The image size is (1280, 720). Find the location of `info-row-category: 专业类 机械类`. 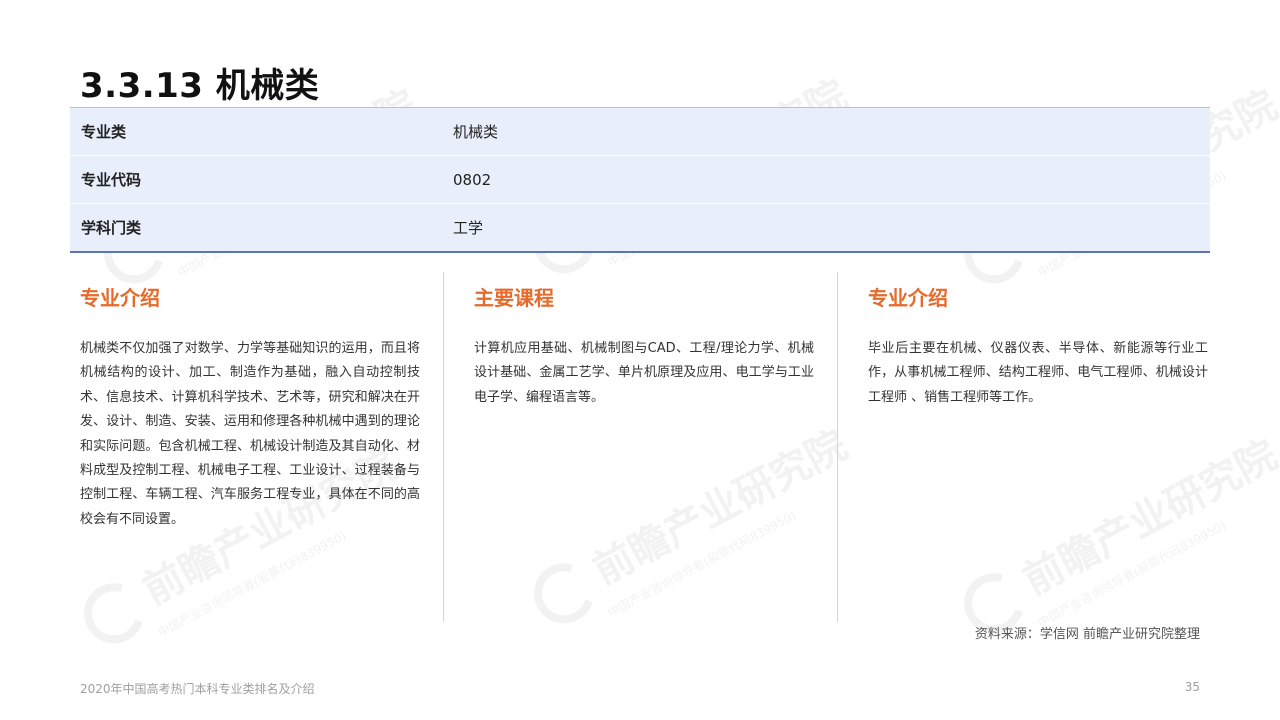

info-row-category: 专业类 机械类 is located at coordinates (640, 132).